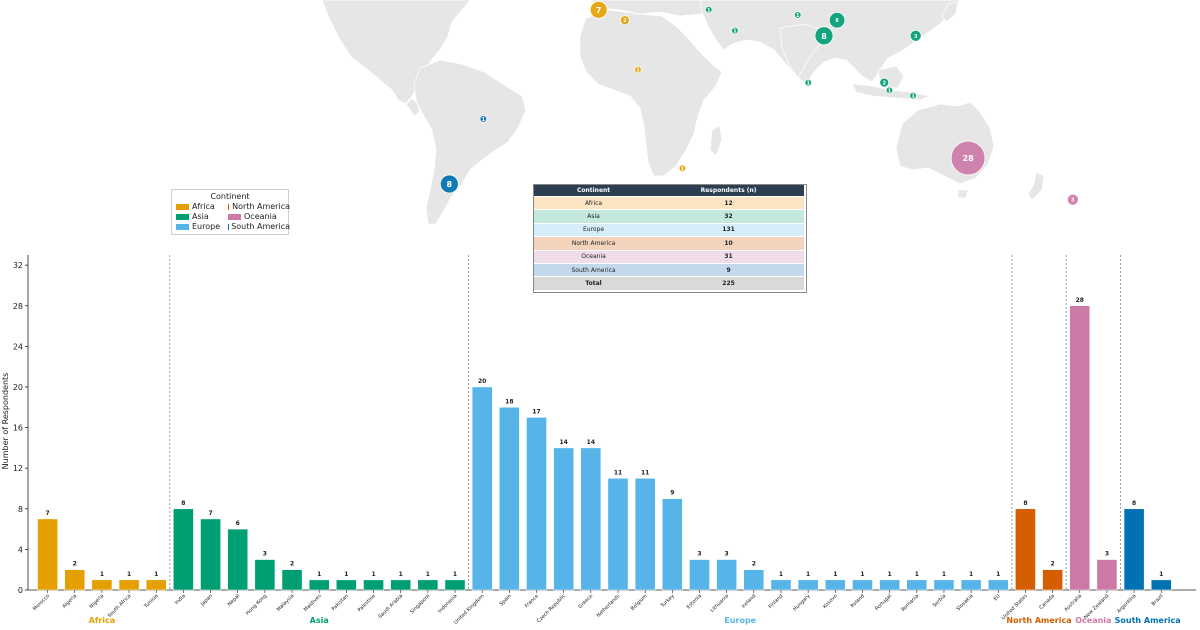  What do you see at coordinates (837, 21) in the screenshot?
I see `map-marker-label: 6` at bounding box center [837, 21].